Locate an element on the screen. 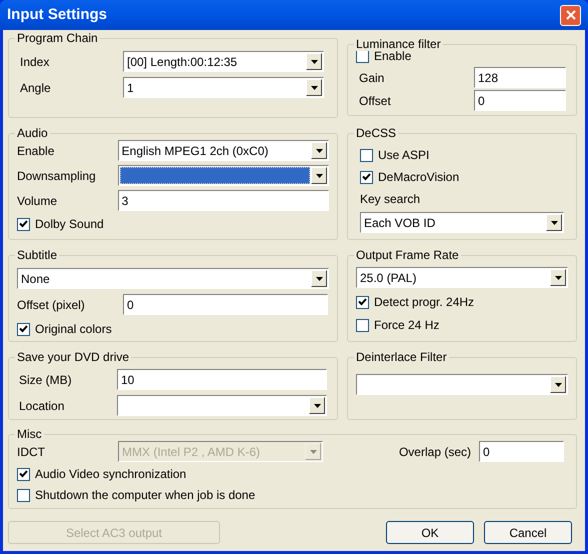 This screenshot has height=554, width=588. text-field: 3 is located at coordinates (223, 200).